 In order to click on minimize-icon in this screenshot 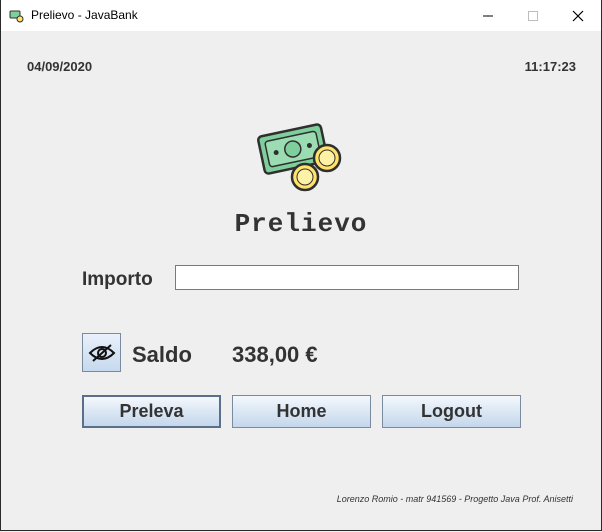, I will do `click(488, 15)`.